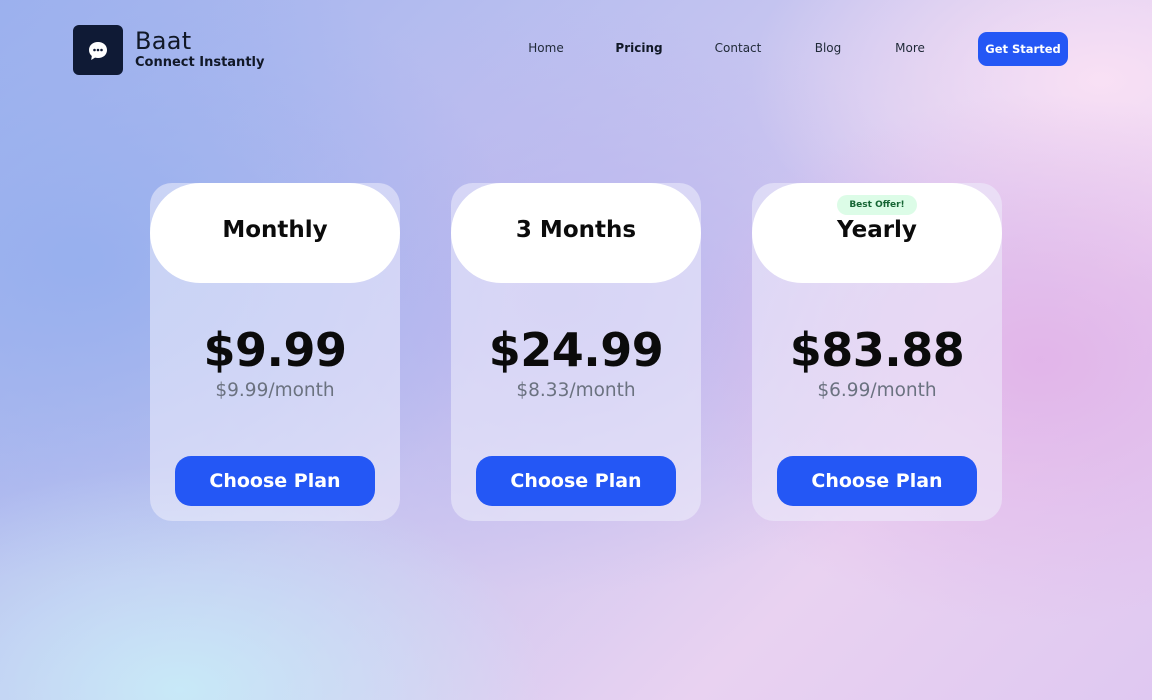 This screenshot has height=700, width=1152. Describe the element at coordinates (1023, 49) in the screenshot. I see `get-started-button: Get Started` at that location.